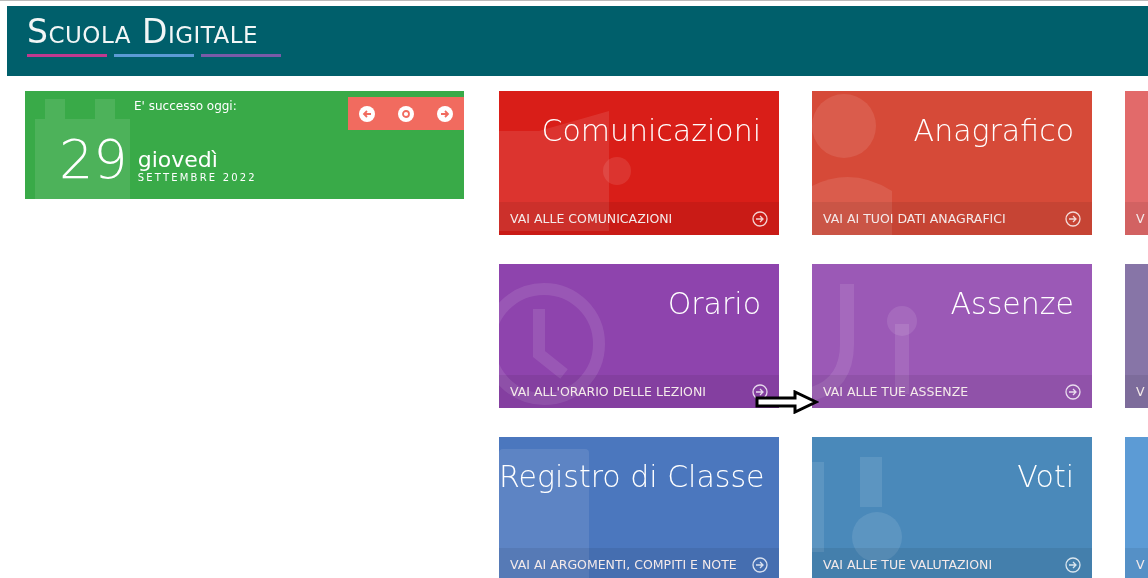 The height and width of the screenshot is (578, 1148). I want to click on tile-title: Voti, so click(1045, 476).